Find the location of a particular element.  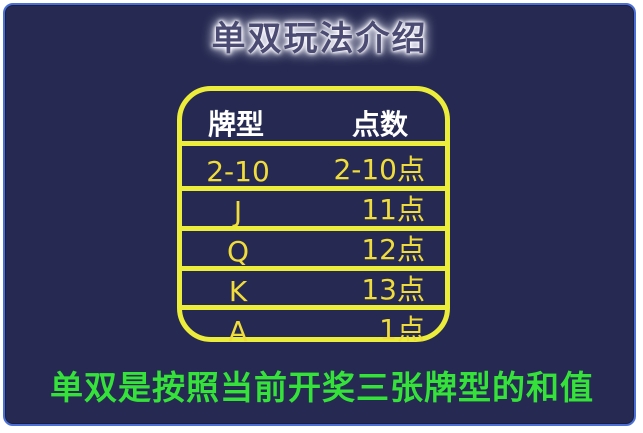

panel-title: 单双玩法介绍 is located at coordinates (319, 39).